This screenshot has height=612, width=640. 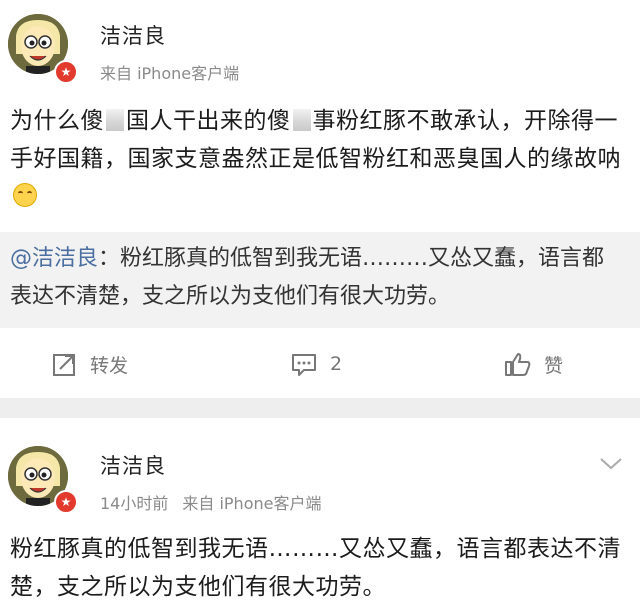 What do you see at coordinates (611, 464) in the screenshot?
I see `chevron-down-icon` at bounding box center [611, 464].